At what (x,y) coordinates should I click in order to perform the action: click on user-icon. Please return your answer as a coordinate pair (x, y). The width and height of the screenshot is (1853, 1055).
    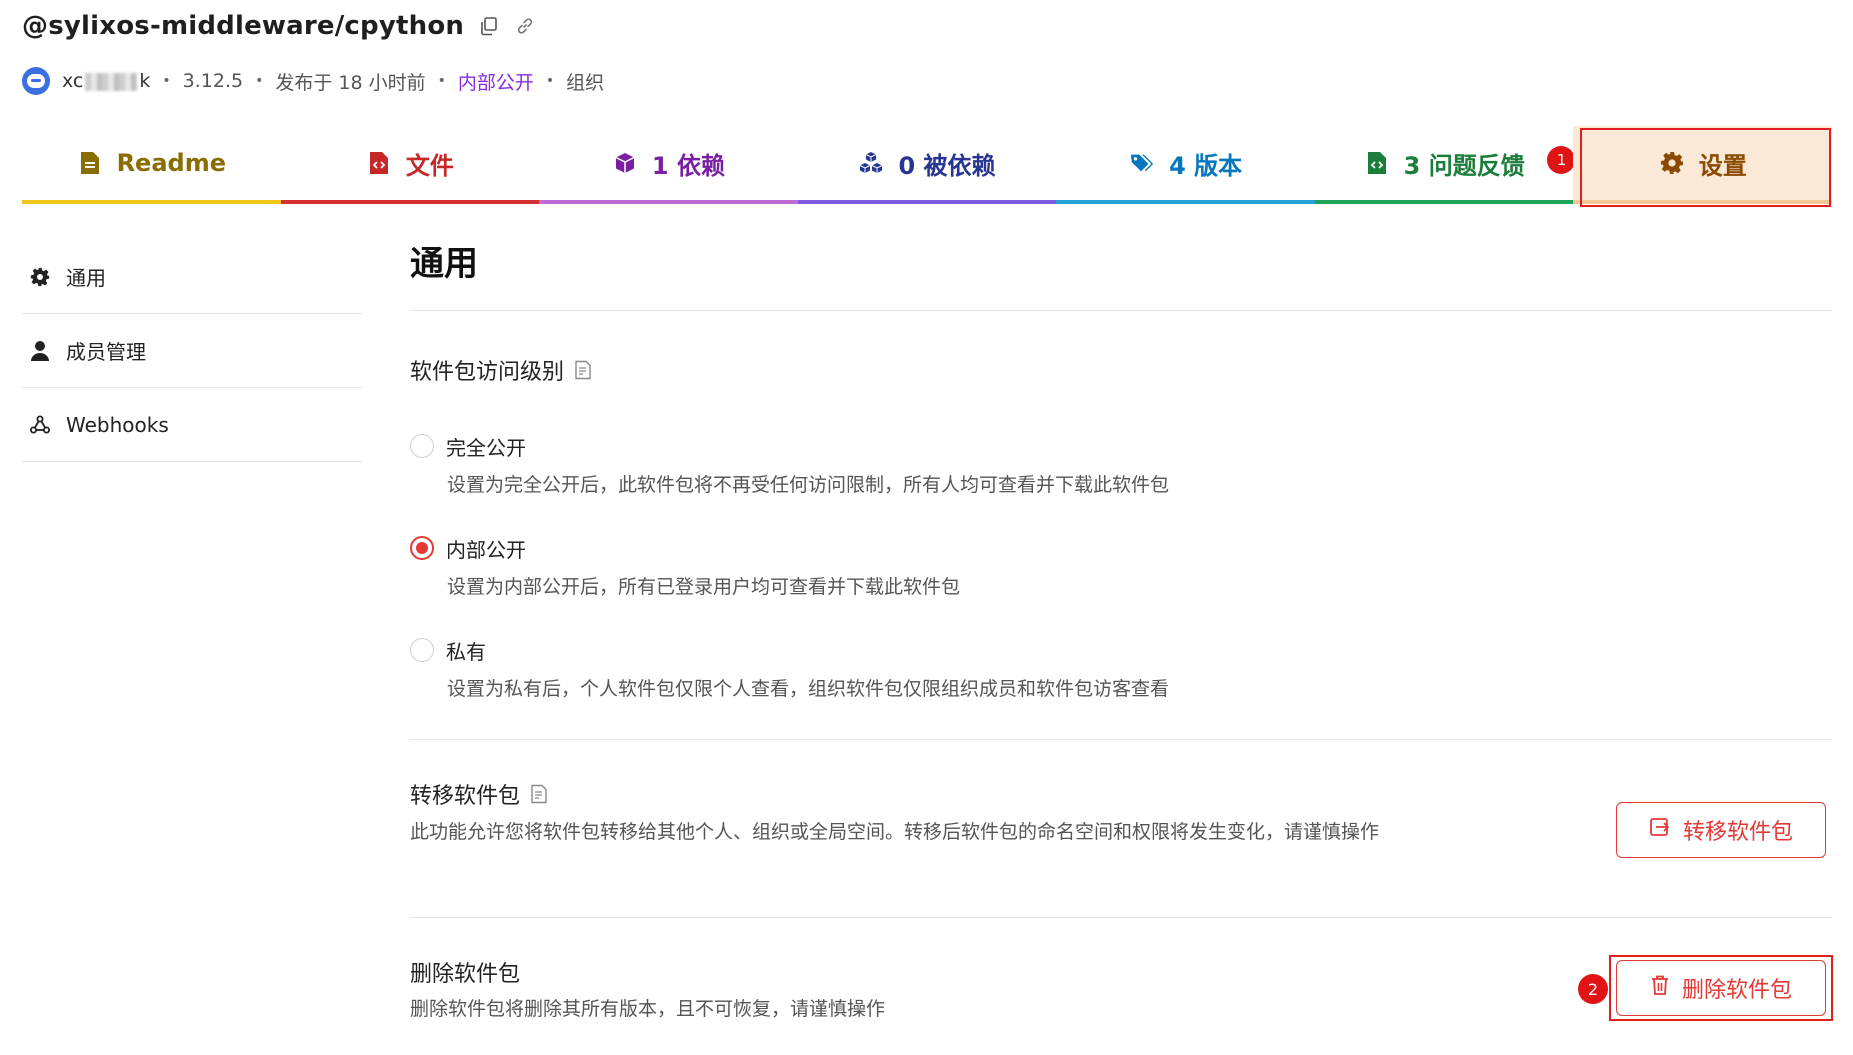
    Looking at the image, I should click on (40, 351).